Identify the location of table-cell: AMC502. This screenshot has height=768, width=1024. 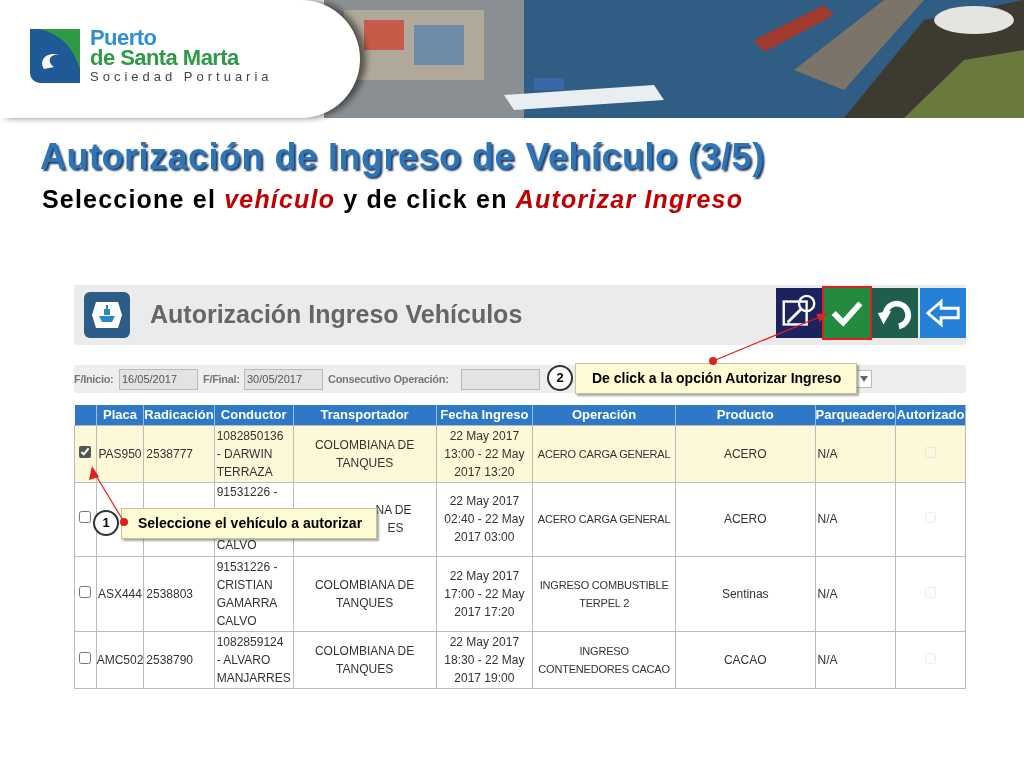
(120, 659).